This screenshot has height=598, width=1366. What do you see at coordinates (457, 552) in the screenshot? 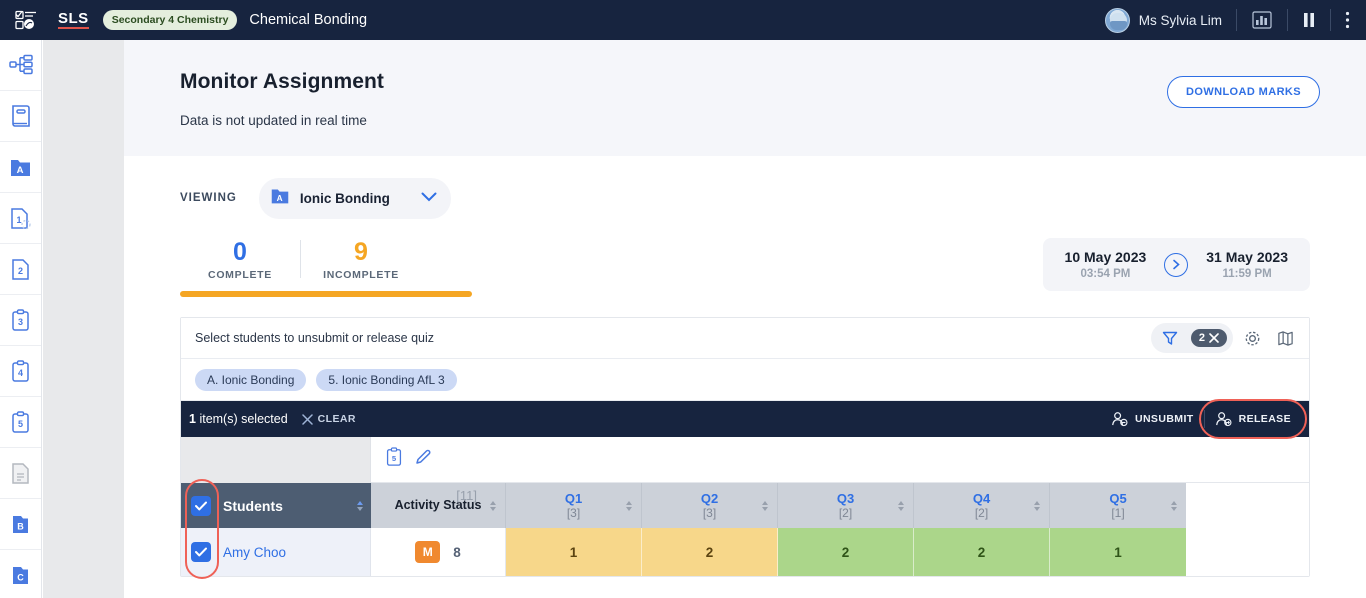
I see `activity-score: 8` at bounding box center [457, 552].